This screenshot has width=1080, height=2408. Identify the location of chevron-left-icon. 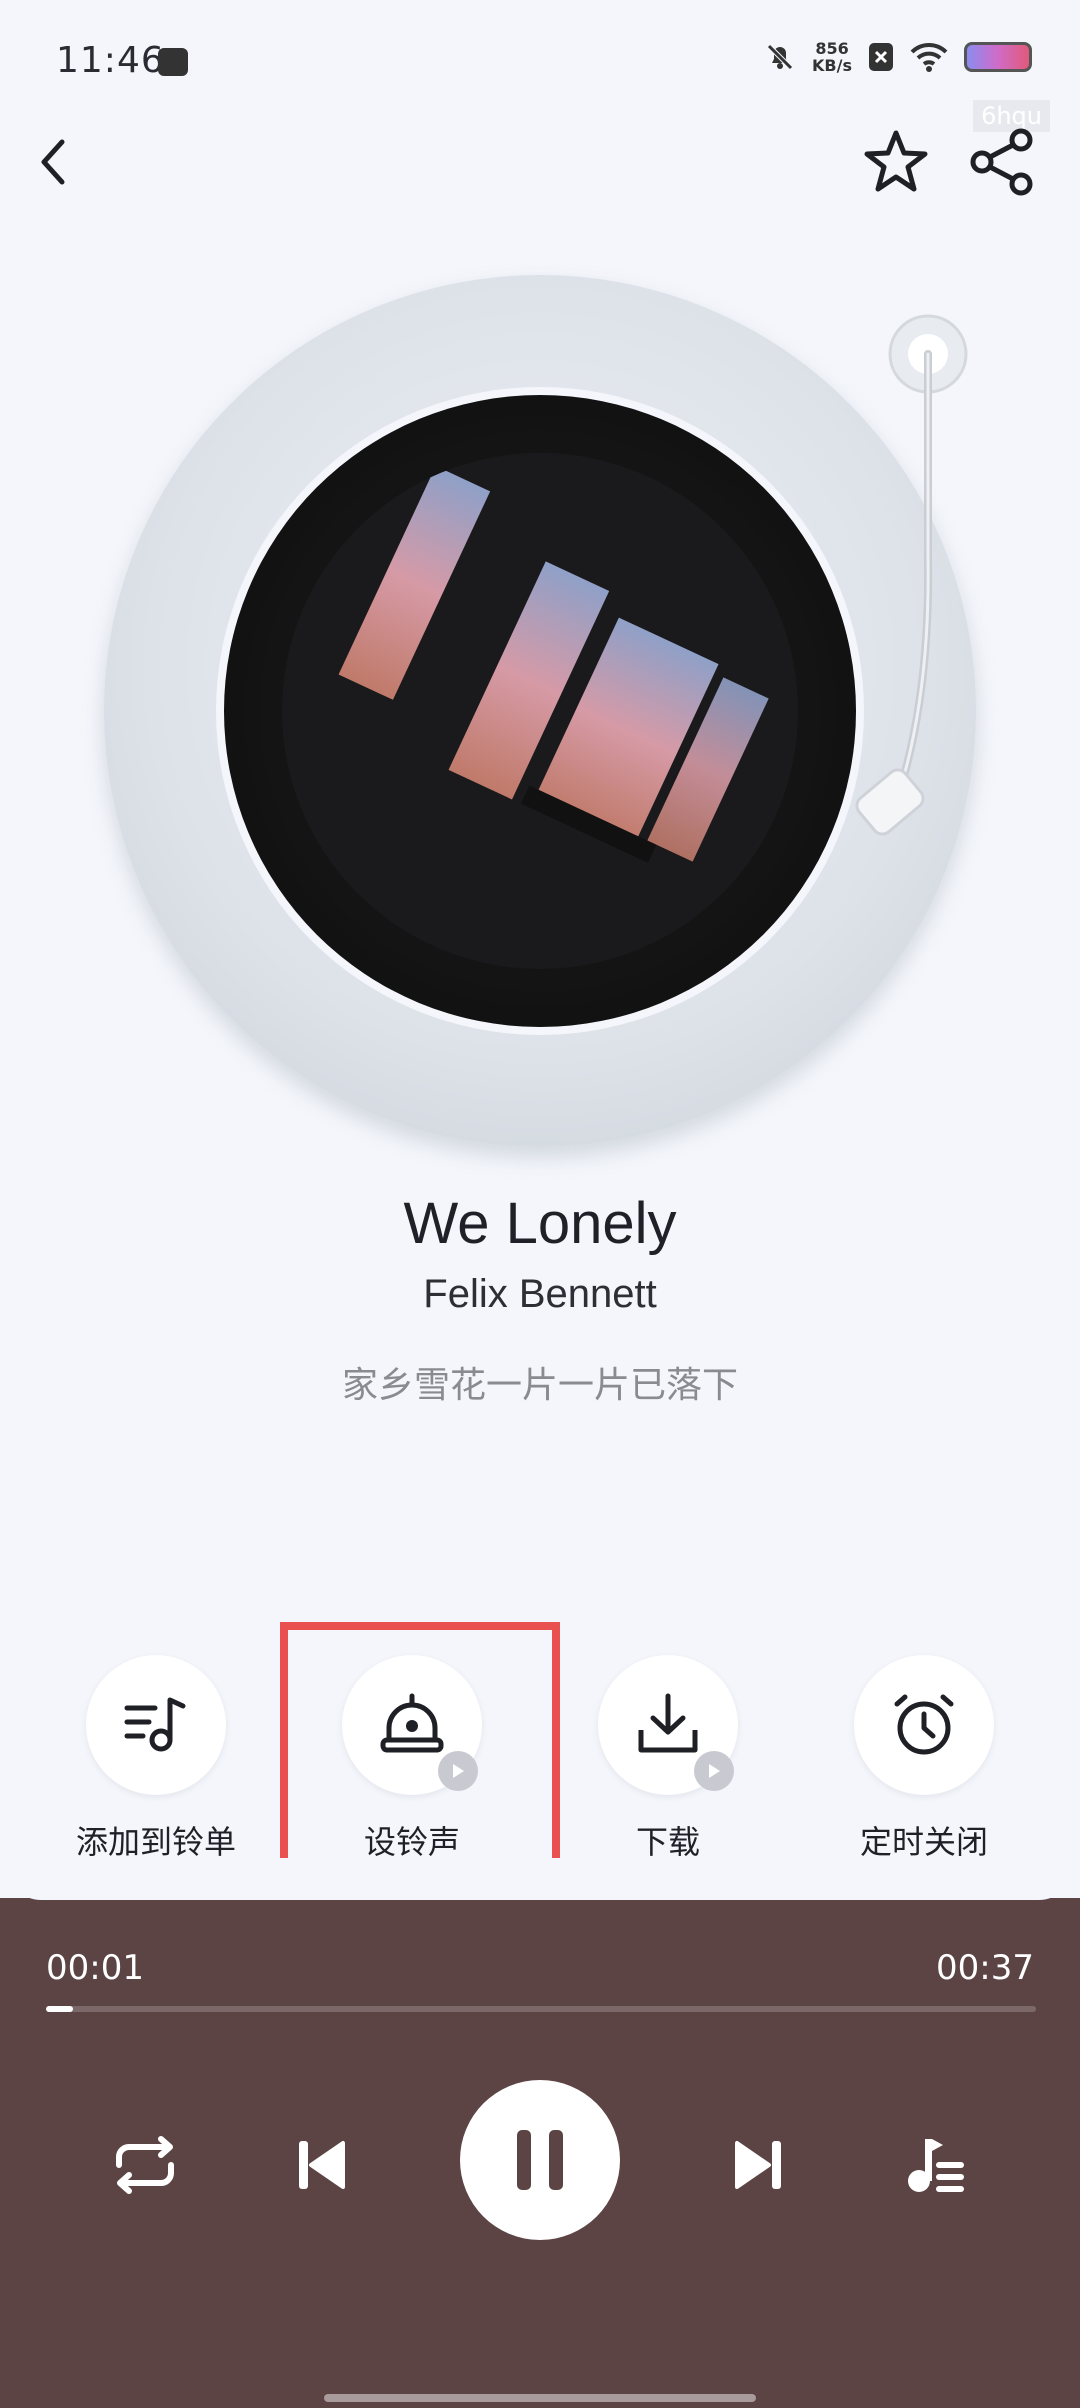
(53, 162).